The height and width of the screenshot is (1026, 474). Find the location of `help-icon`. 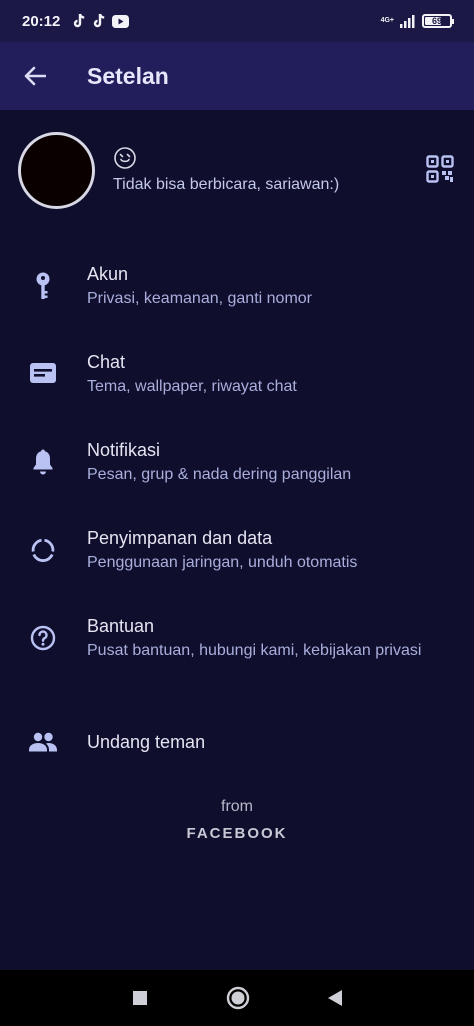

help-icon is located at coordinates (43, 638).